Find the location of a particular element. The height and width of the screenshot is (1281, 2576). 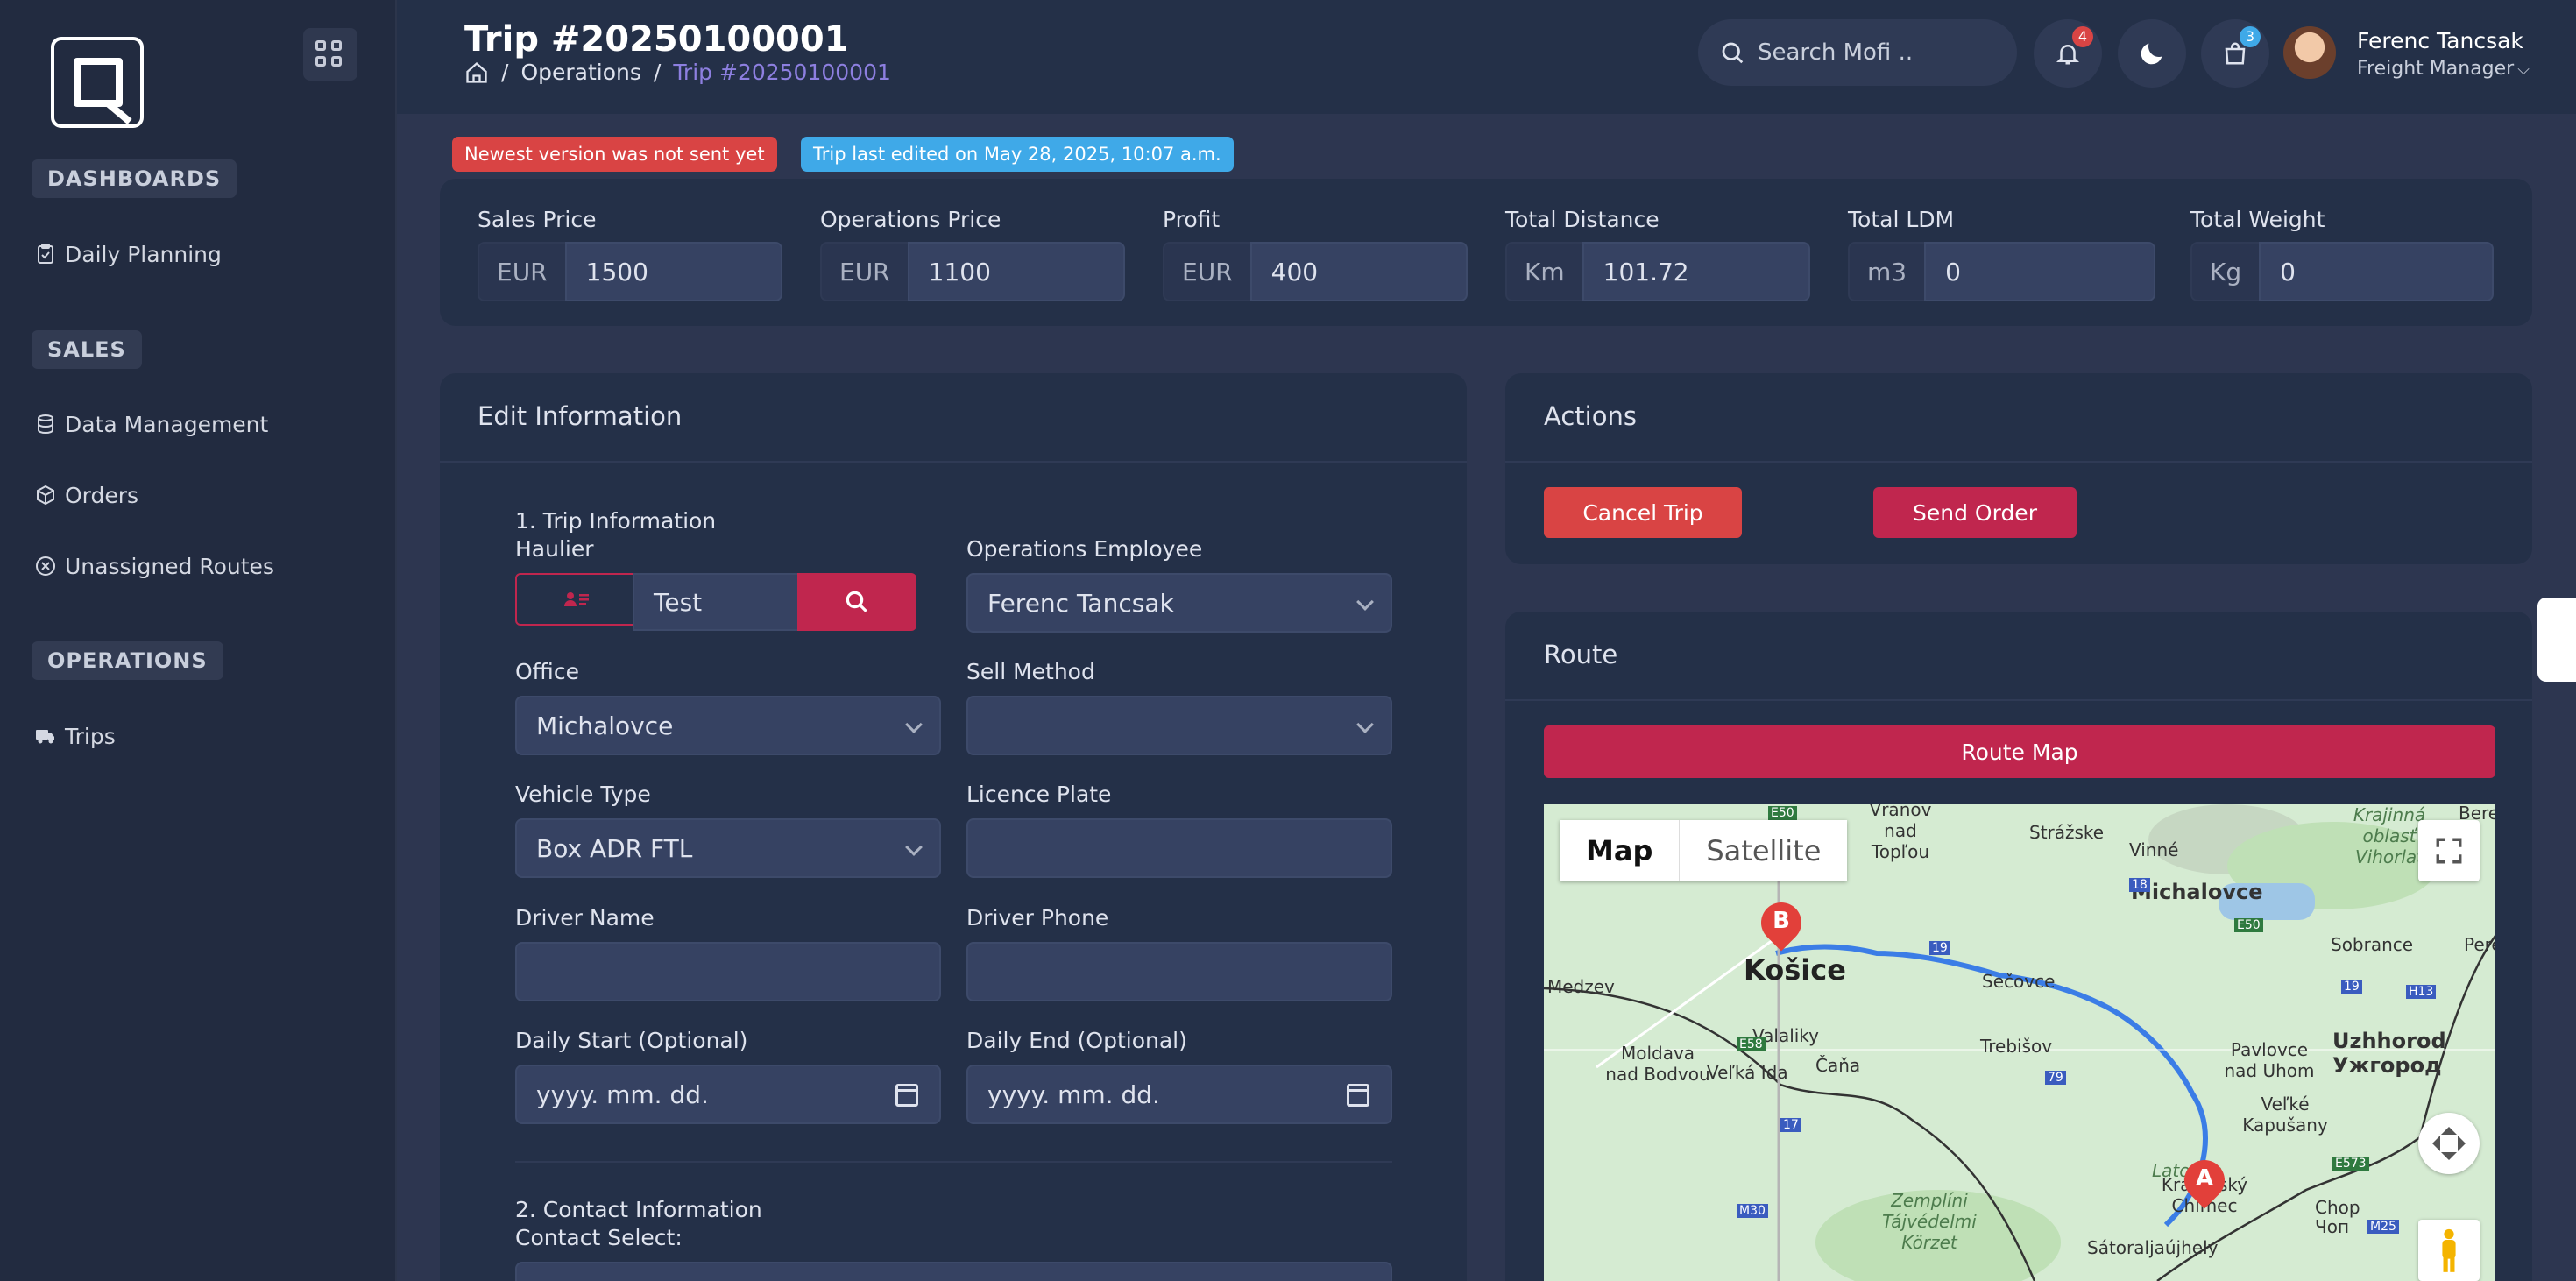

map-label: Чоп is located at coordinates (2332, 1226).